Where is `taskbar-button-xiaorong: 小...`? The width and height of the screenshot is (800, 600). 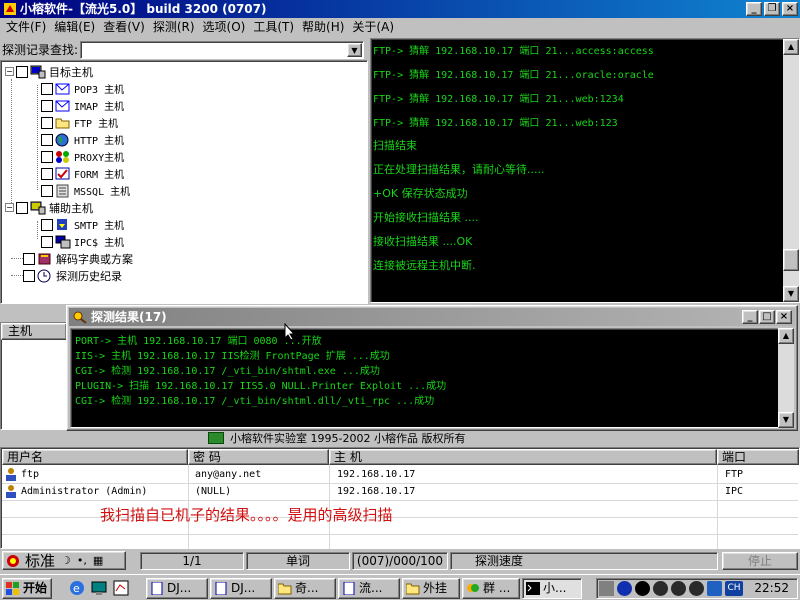 taskbar-button-xiaorong: 小... is located at coordinates (552, 588).